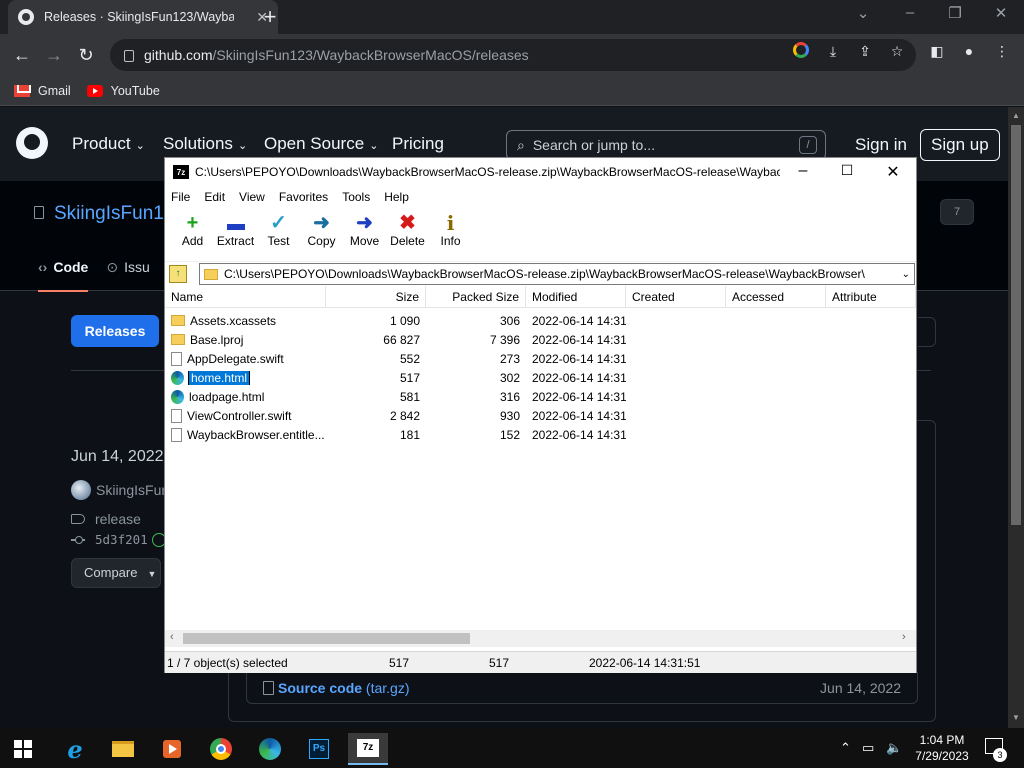  I want to click on bookmark-youtube: YouTube, so click(123, 91).